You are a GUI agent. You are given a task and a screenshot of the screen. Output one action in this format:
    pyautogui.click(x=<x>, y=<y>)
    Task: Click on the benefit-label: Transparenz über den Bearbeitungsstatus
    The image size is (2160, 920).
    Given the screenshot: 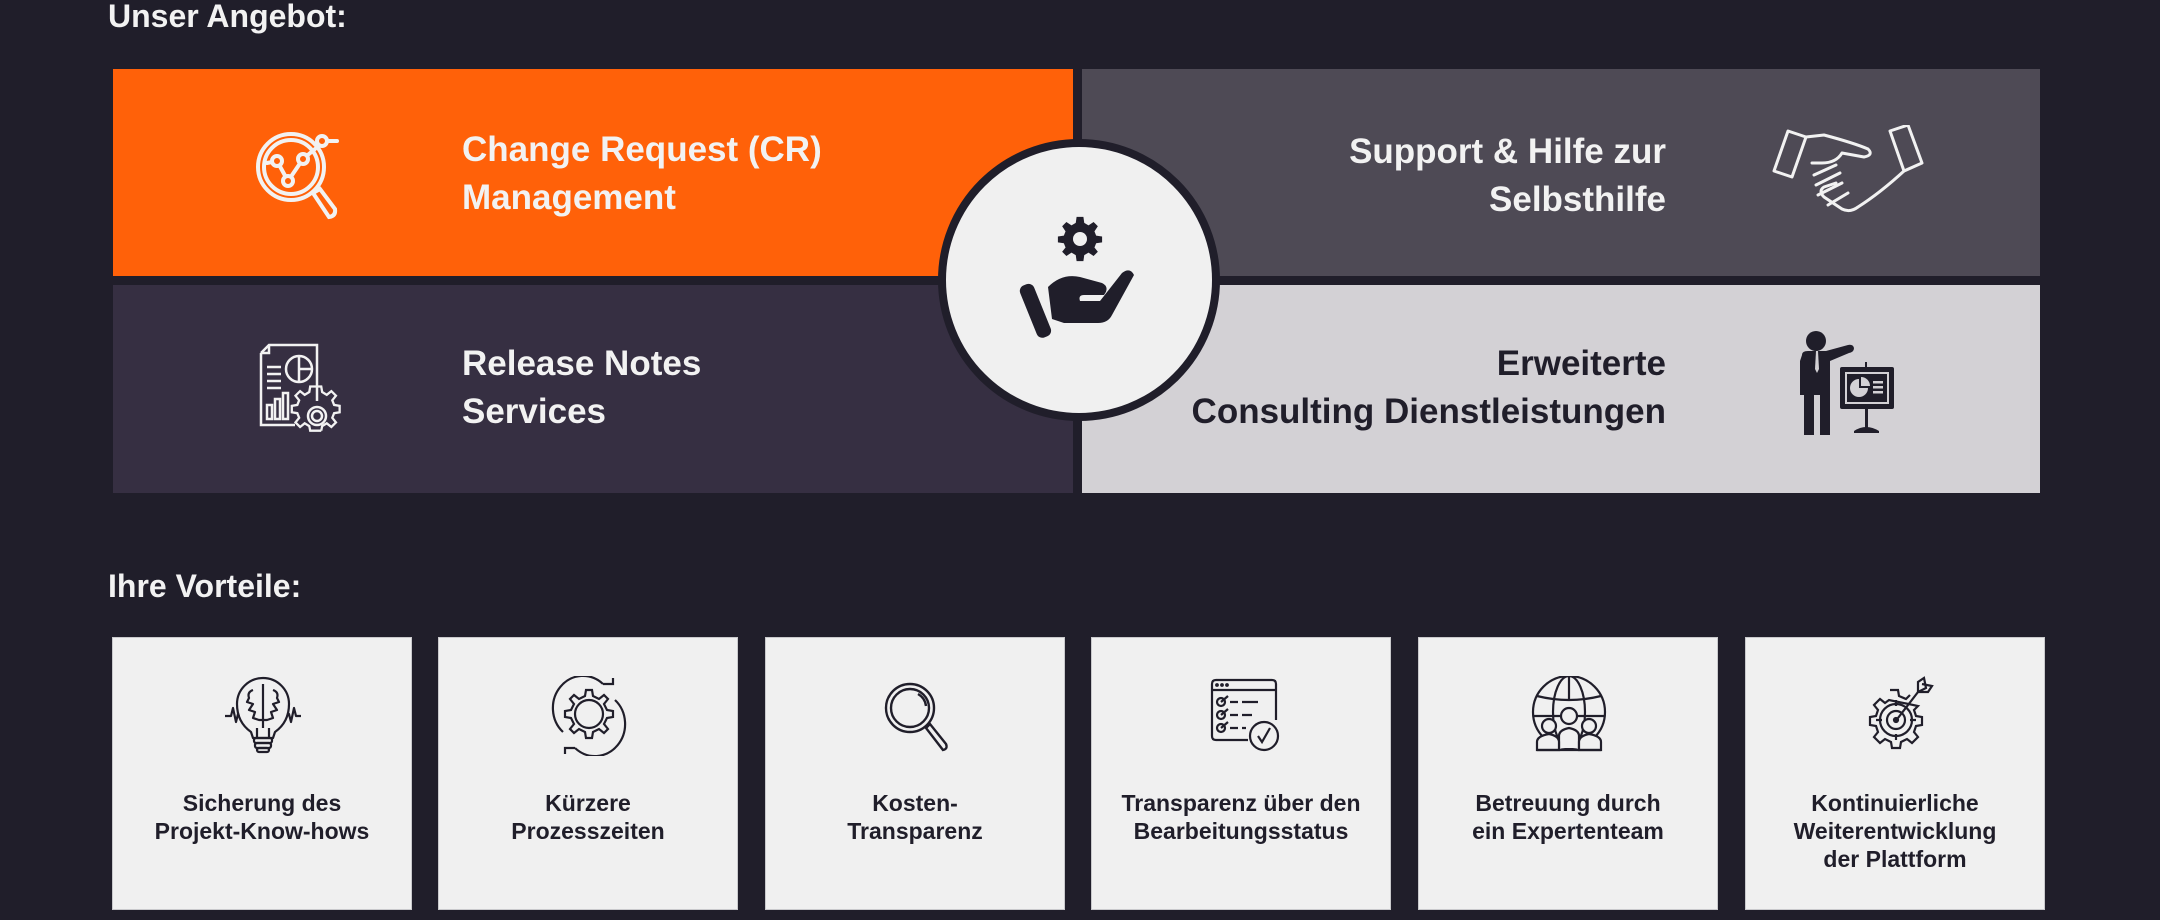 What is the action you would take?
    pyautogui.click(x=1241, y=817)
    